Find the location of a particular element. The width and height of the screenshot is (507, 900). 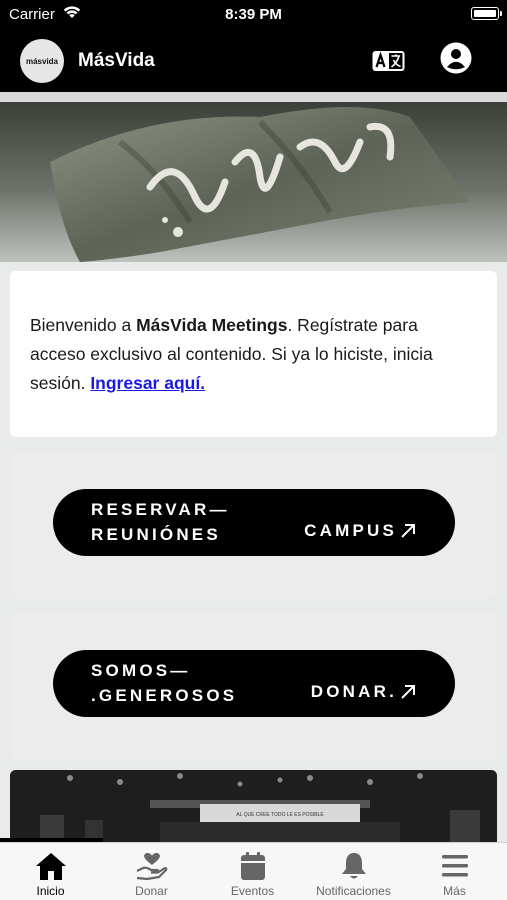

tab-label: Notificaciones is located at coordinates (353, 891).